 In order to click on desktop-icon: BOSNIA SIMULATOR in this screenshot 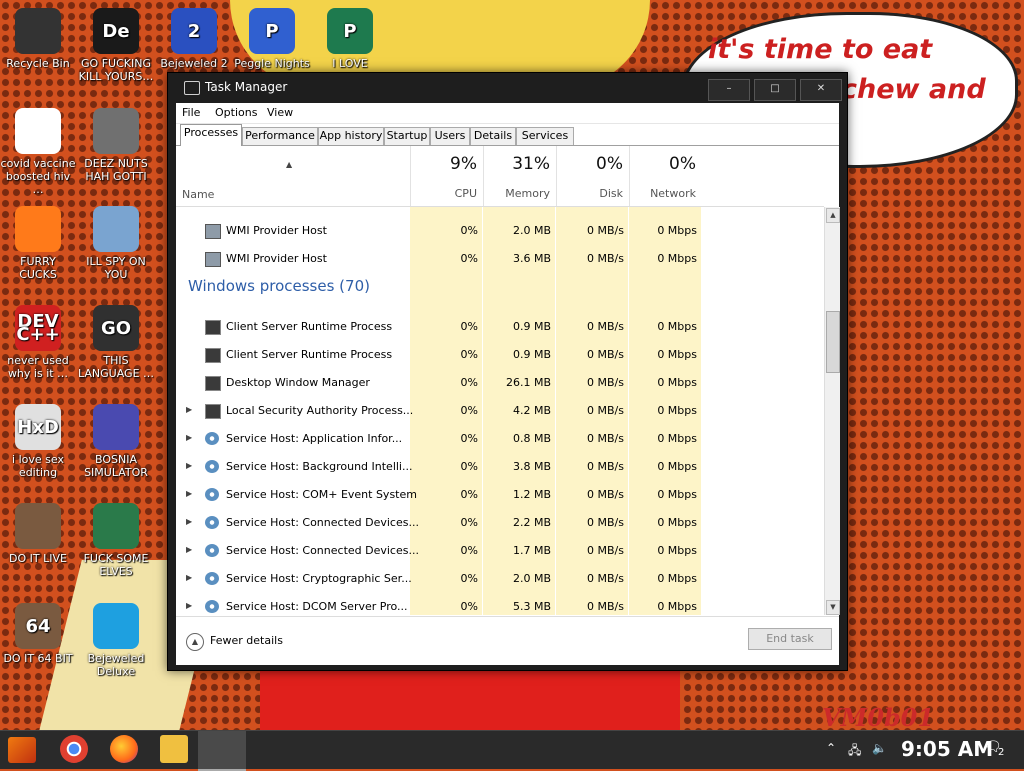, I will do `click(116, 441)`.